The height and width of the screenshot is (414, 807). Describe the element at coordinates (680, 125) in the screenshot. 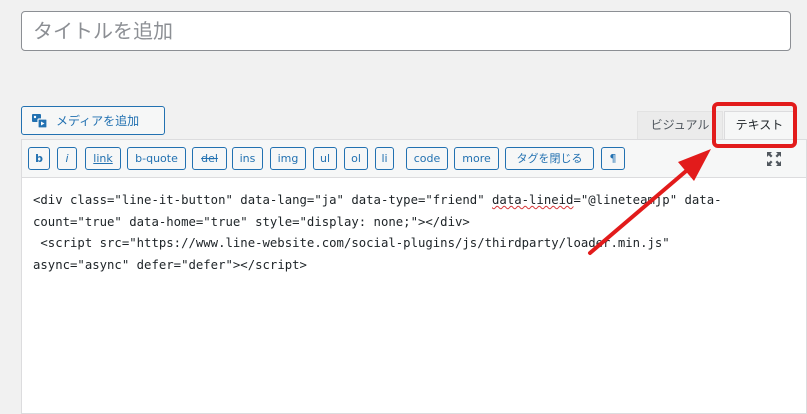

I see `tab-visual: ビジュアル` at that location.